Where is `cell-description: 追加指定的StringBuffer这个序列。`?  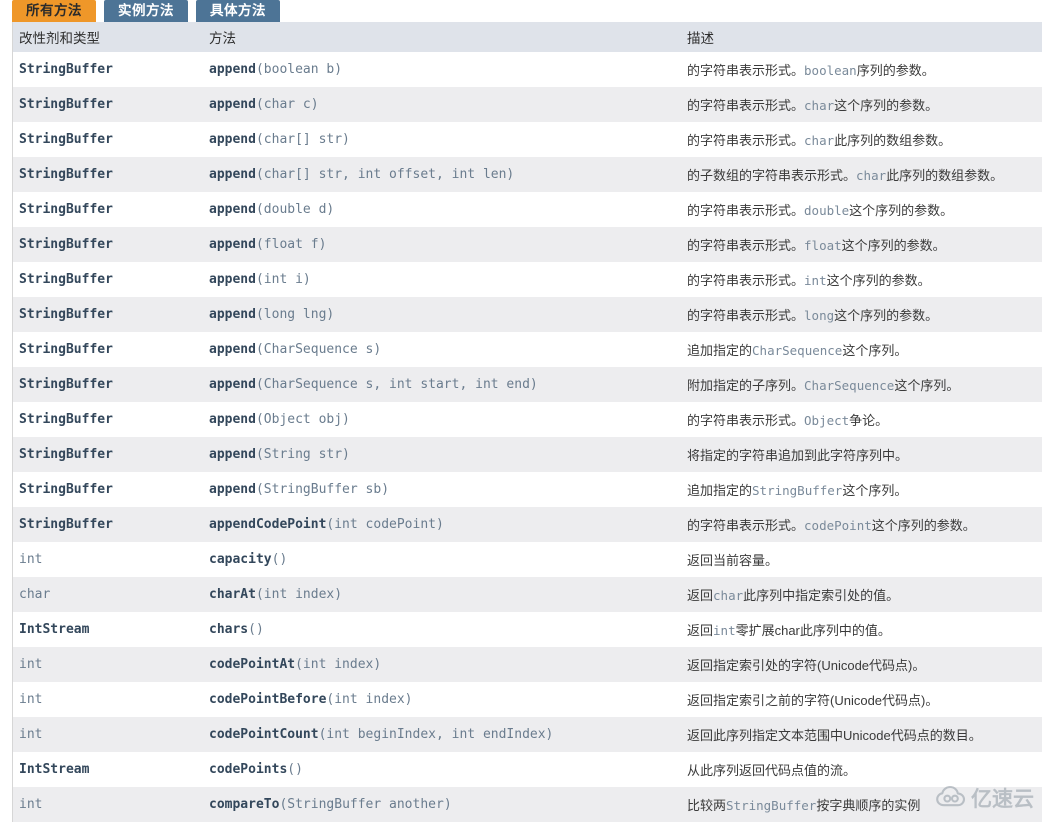
cell-description: 追加指定的StringBuffer这个序列。 is located at coordinates (861, 489).